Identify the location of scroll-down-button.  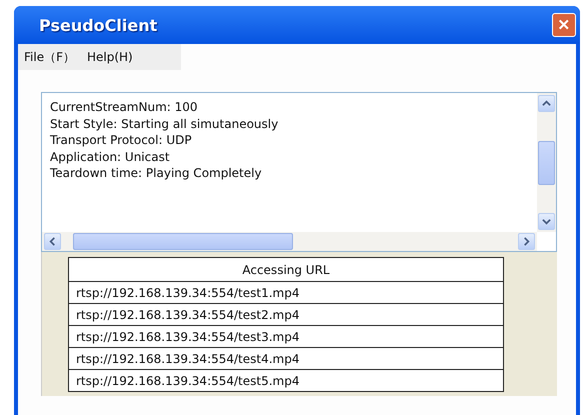
(546, 221).